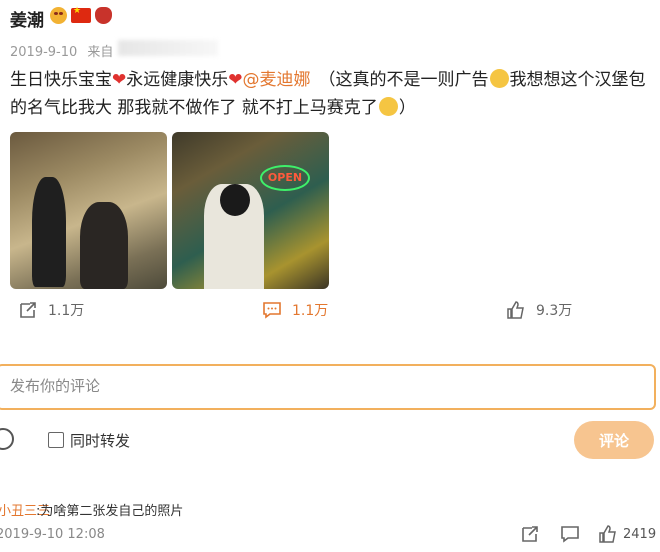 Image resolution: width=660 pixels, height=552 pixels. Describe the element at coordinates (285, 178) in the screenshot. I see `open-sign: OPEN` at that location.